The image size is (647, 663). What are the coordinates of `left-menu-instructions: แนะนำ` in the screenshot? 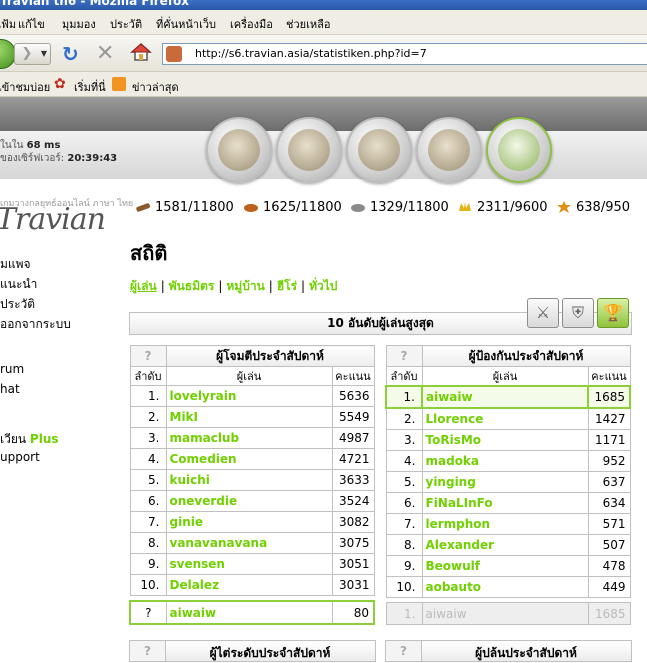 It's located at (18, 284).